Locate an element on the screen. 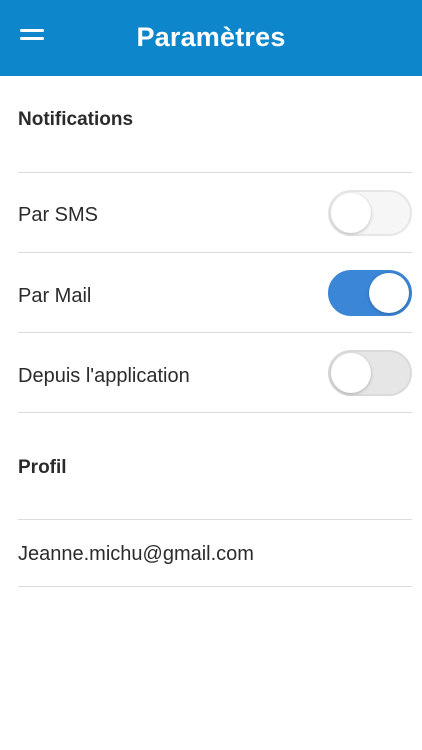  notification-label-sms: Par SMS is located at coordinates (58, 215).